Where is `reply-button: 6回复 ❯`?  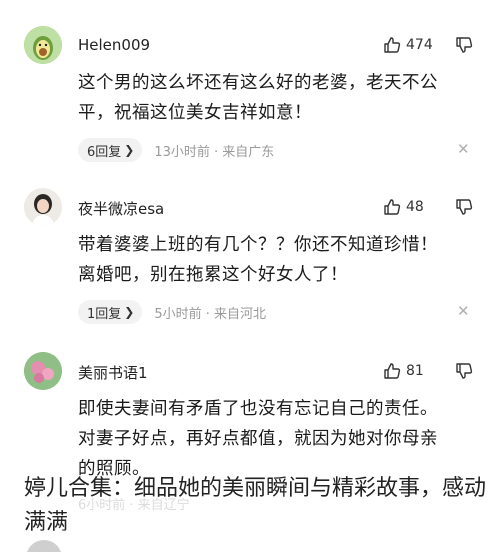 reply-button: 6回复 ❯ is located at coordinates (110, 150).